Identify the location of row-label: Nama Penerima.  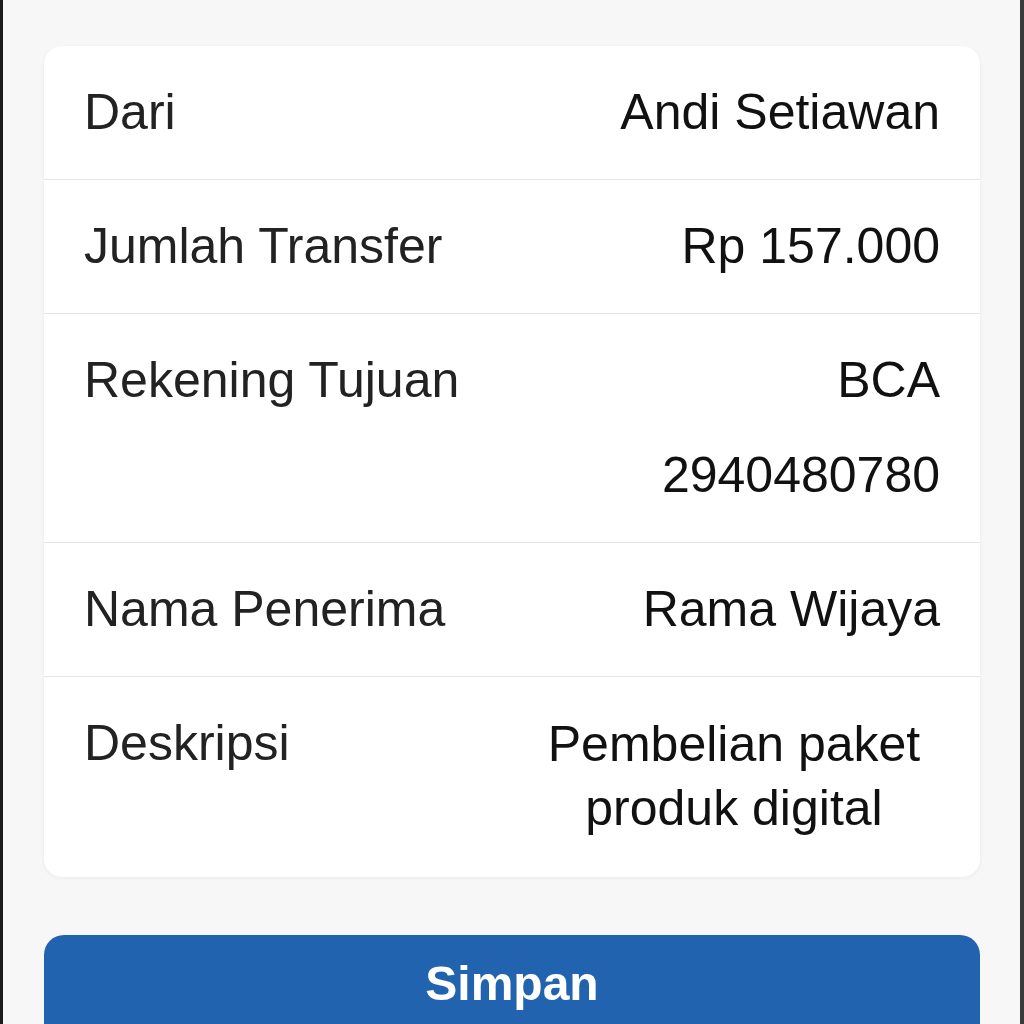
(265, 609).